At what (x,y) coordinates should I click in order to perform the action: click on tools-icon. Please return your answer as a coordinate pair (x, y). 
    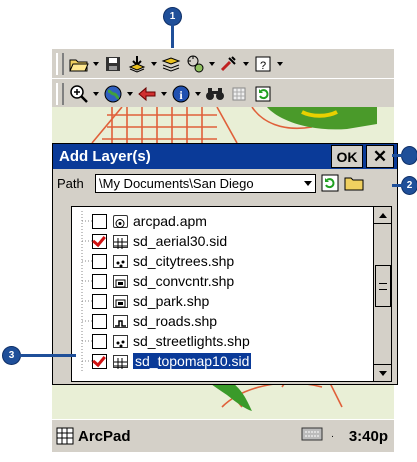
    Looking at the image, I should click on (229, 64).